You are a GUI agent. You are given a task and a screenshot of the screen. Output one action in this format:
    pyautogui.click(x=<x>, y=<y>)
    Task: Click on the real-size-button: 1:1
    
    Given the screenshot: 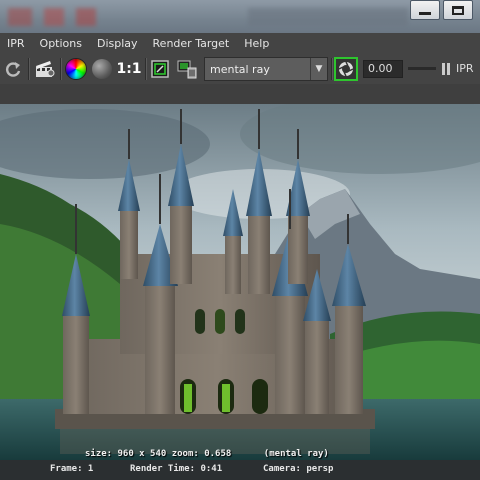 What is the action you would take?
    pyautogui.click(x=129, y=69)
    